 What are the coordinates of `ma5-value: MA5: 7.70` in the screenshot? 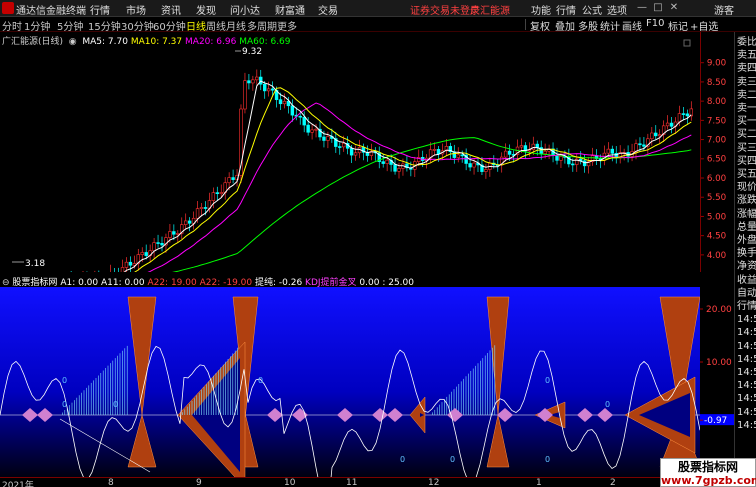 It's located at (105, 42).